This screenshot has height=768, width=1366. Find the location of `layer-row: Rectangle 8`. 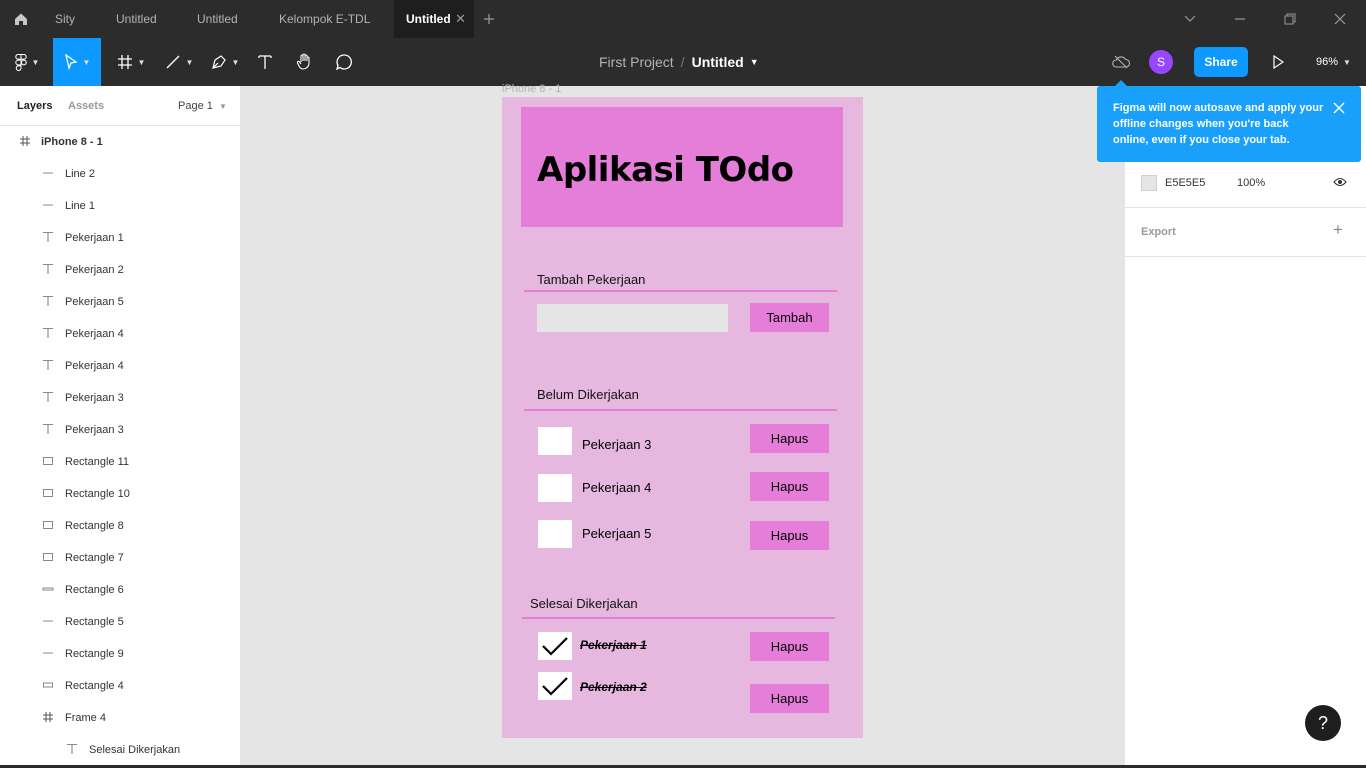

layer-row: Rectangle 8 is located at coordinates (120, 526).